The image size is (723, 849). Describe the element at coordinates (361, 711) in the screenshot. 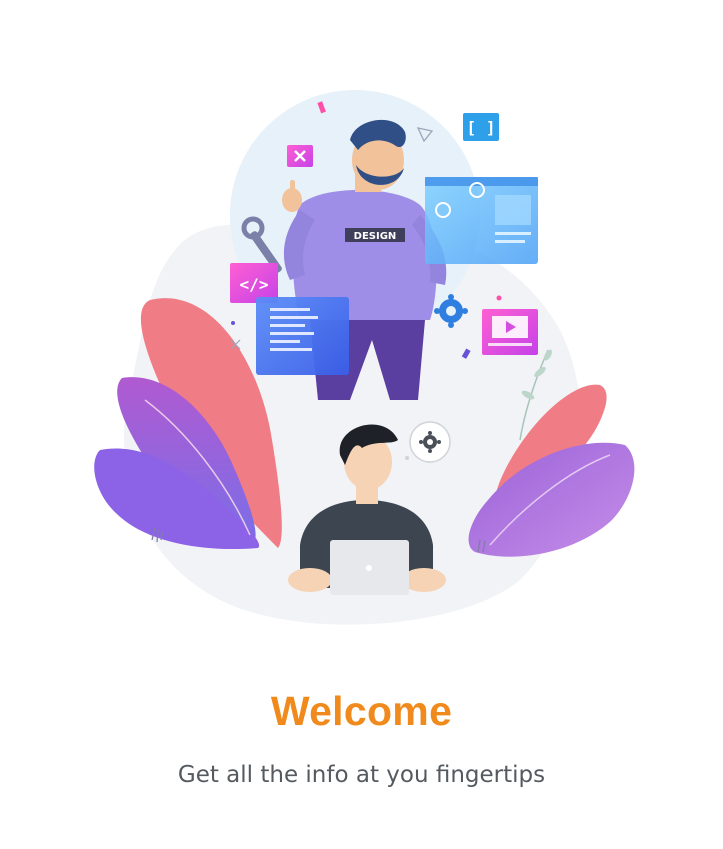

I see `welcome-title: Welcome` at that location.